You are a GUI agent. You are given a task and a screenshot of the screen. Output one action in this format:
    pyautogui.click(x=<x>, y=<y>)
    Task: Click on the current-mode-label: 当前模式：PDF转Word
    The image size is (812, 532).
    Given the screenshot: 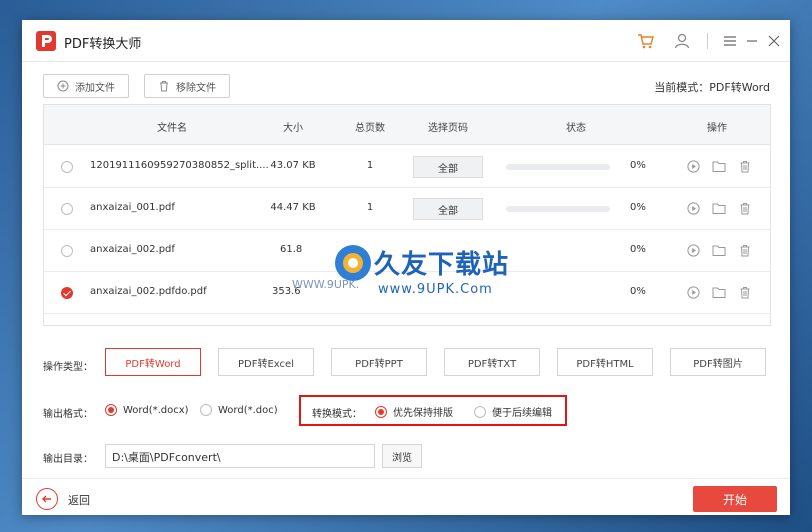 What is the action you would take?
    pyautogui.click(x=712, y=87)
    